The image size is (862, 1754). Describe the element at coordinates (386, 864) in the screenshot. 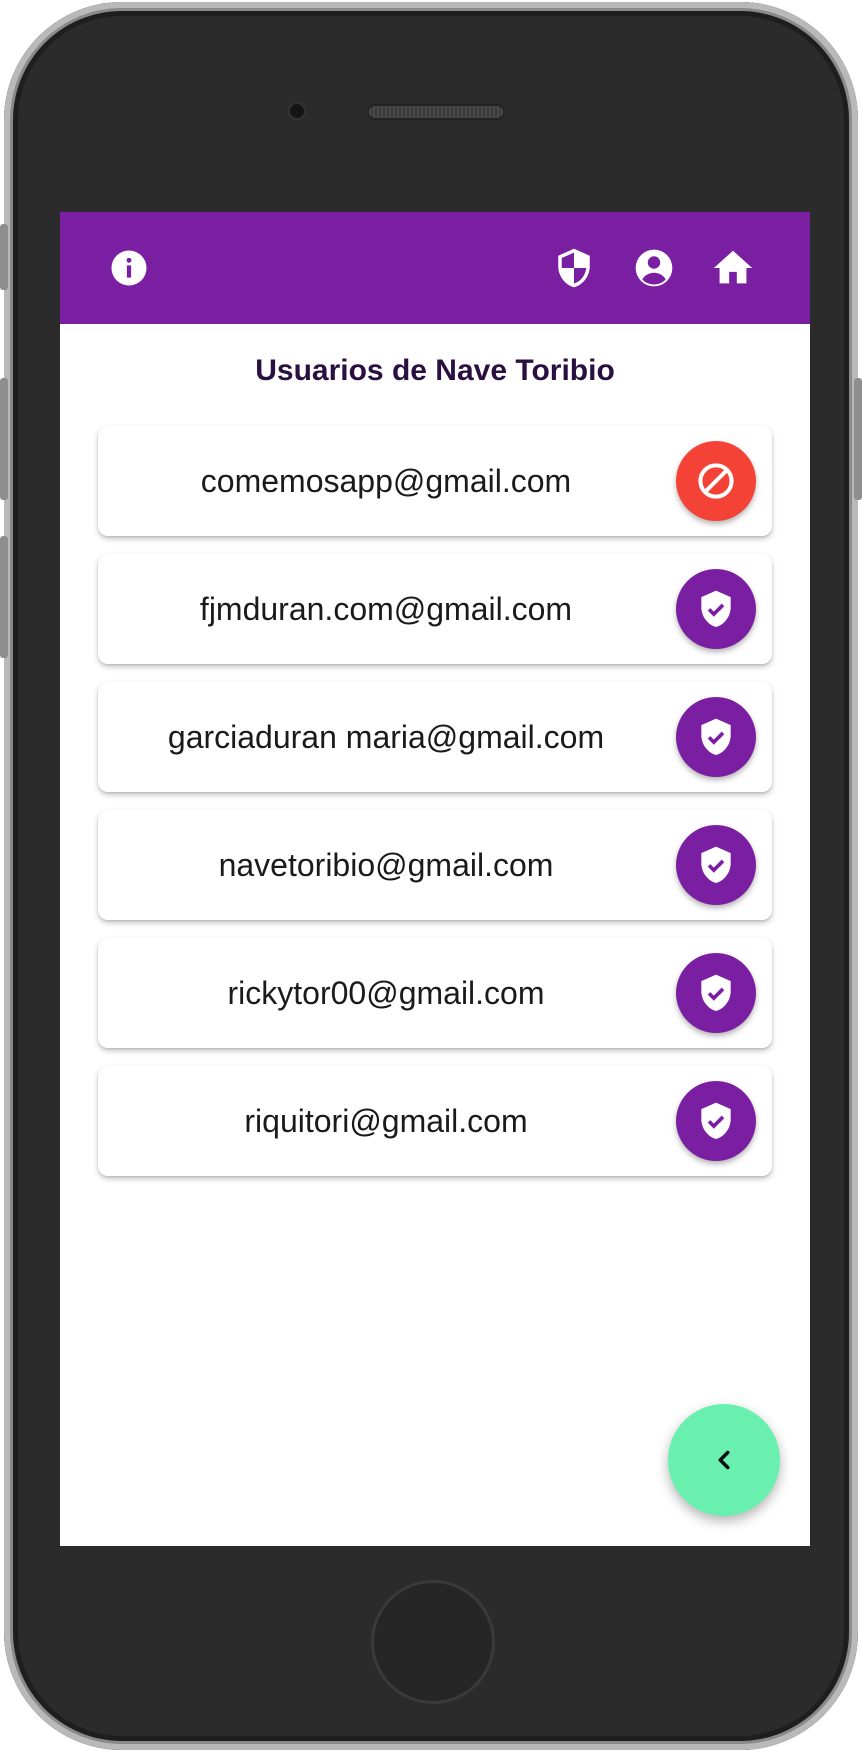

I see `user-email: navetoribio@gmail.com` at that location.